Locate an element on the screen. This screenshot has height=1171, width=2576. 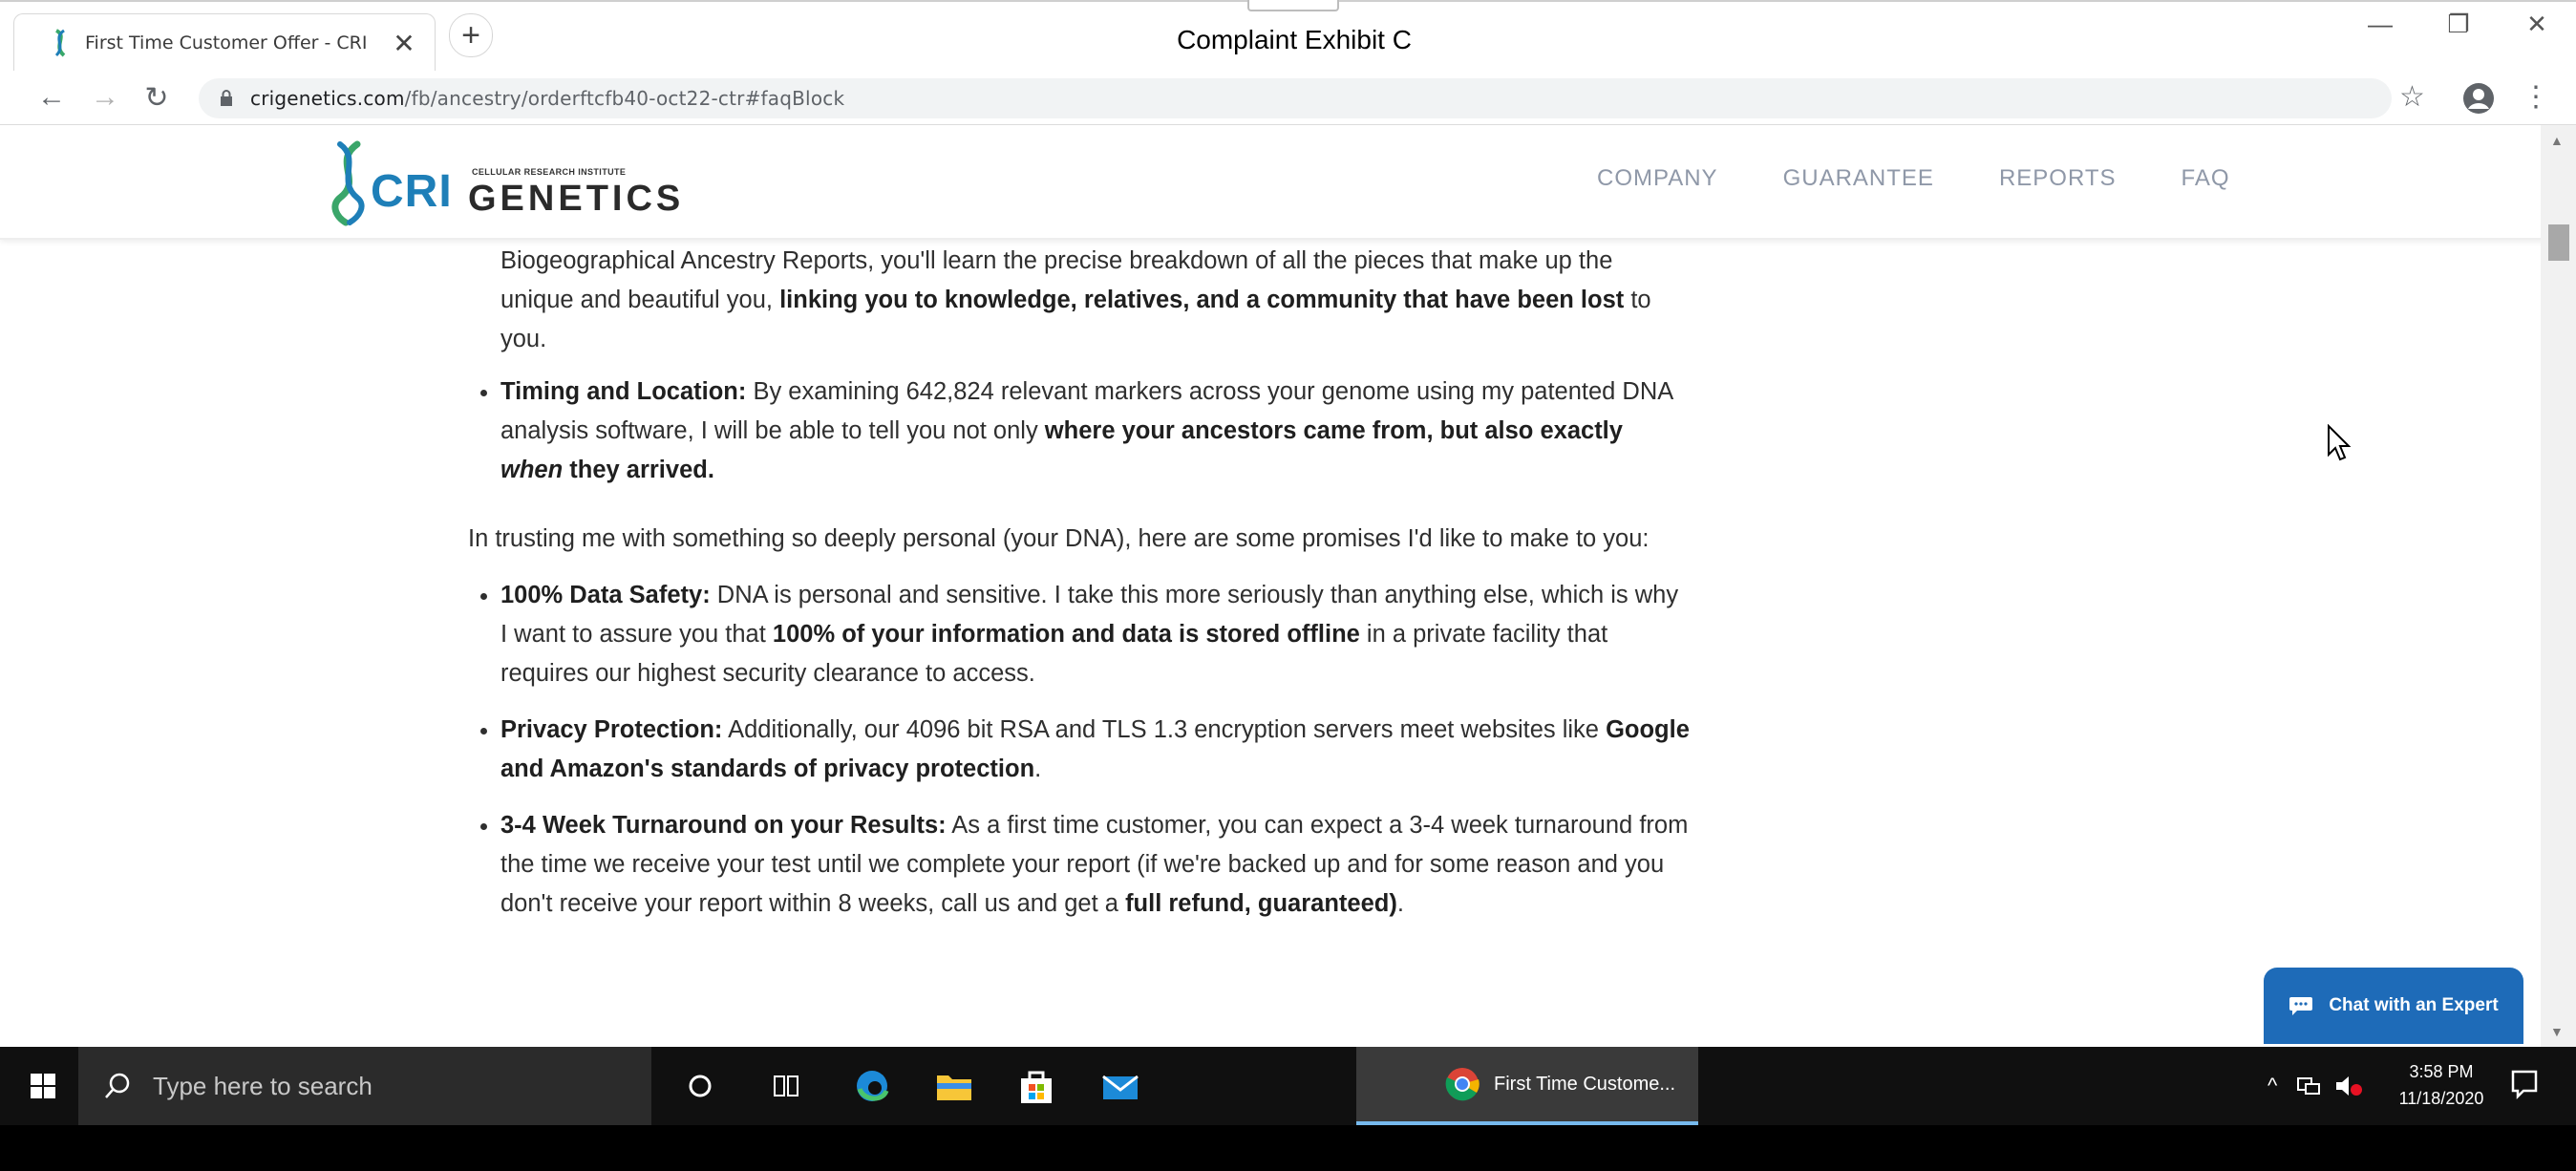
restore-button: ❐ is located at coordinates (2458, 24).